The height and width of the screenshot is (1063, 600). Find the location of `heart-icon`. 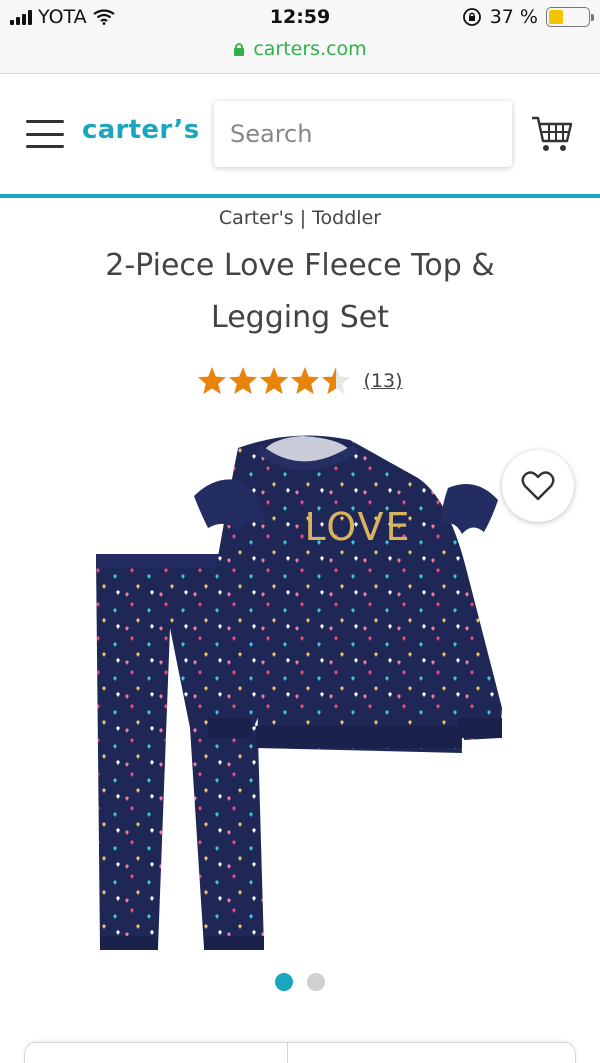

heart-icon is located at coordinates (538, 486).